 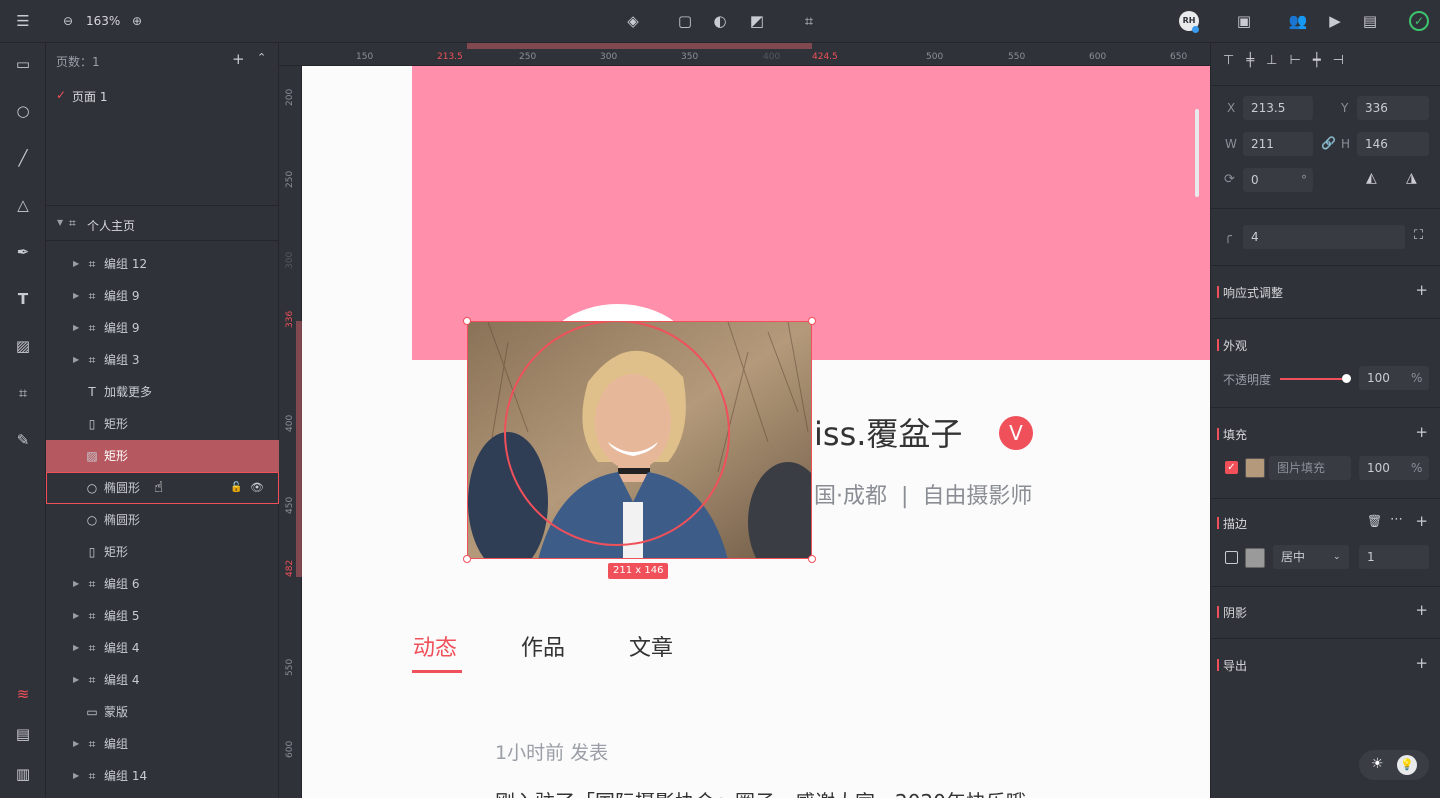 I want to click on layer-row: ▶ ⌗ 编组 5, so click(x=162, y=616).